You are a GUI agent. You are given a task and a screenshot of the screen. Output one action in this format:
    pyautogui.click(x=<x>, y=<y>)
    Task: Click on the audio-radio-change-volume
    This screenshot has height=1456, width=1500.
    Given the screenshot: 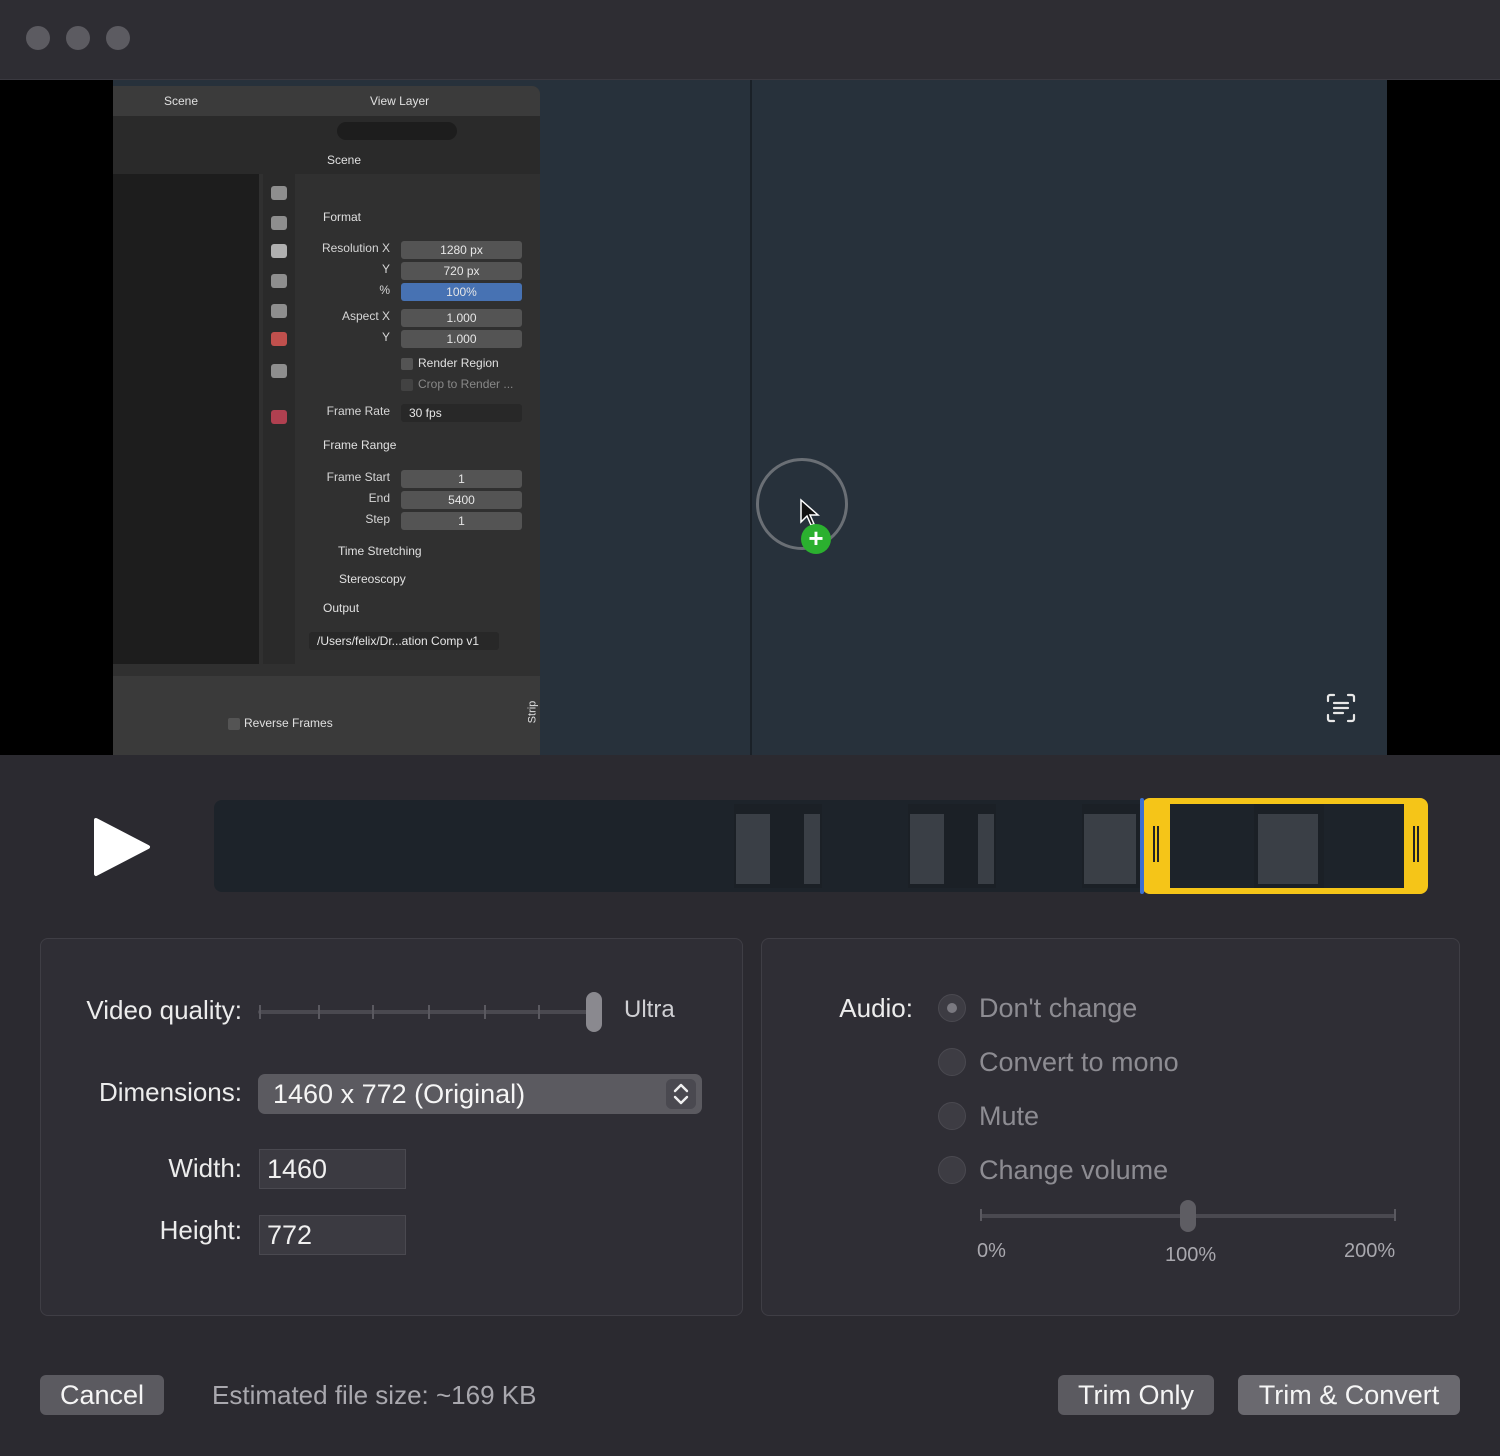 What is the action you would take?
    pyautogui.click(x=952, y=1170)
    